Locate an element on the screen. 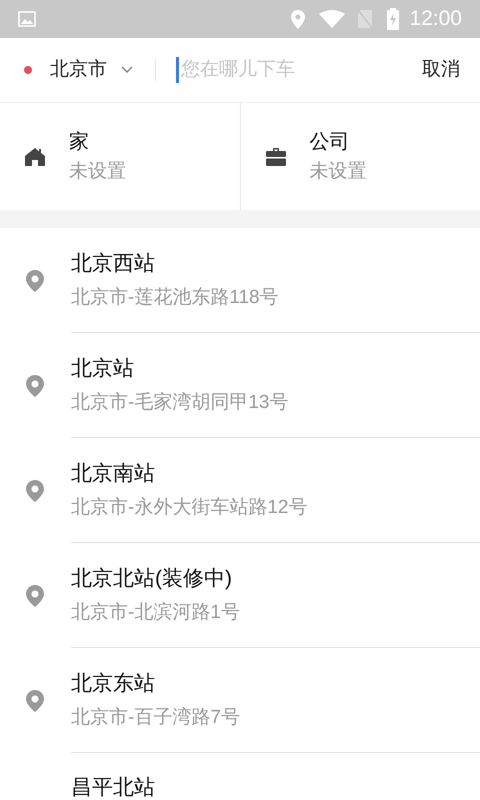  image-icon is located at coordinates (27, 19).